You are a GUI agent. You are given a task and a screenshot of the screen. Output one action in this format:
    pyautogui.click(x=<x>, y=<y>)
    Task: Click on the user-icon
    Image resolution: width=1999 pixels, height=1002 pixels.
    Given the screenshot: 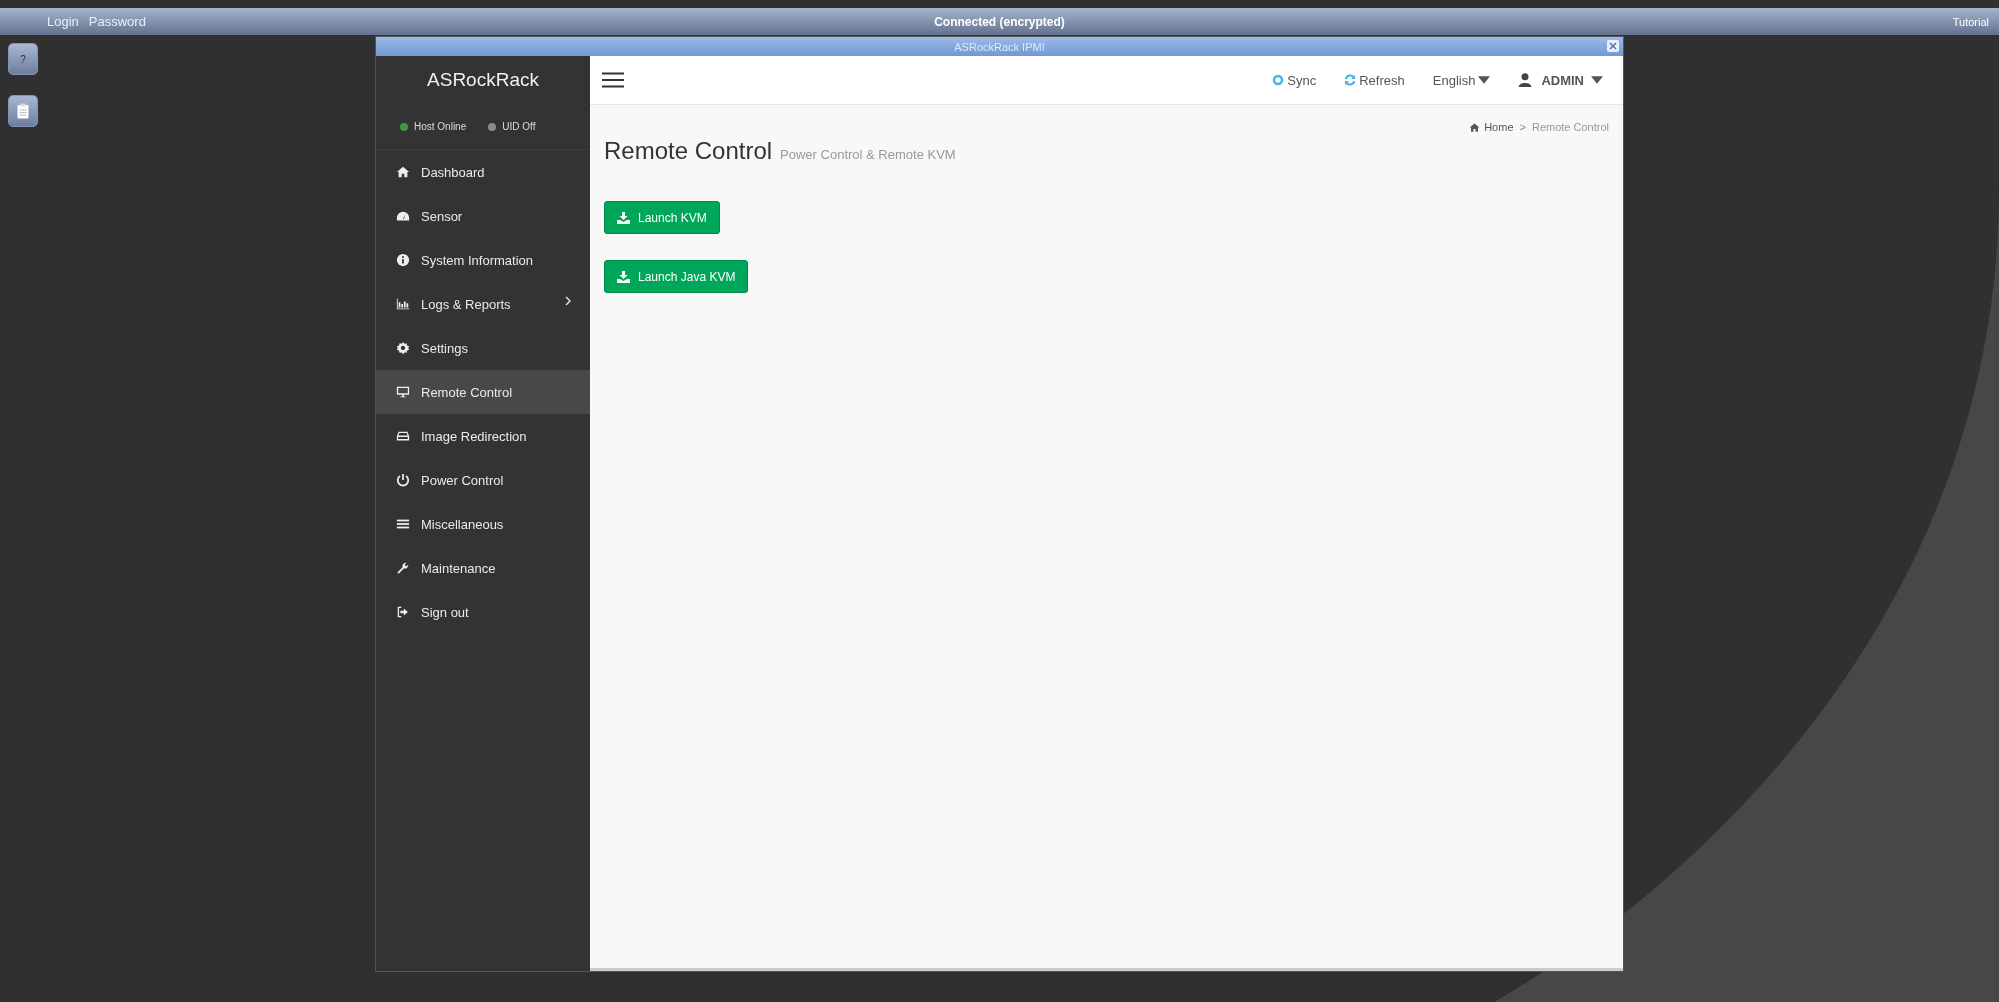 What is the action you would take?
    pyautogui.click(x=1525, y=80)
    